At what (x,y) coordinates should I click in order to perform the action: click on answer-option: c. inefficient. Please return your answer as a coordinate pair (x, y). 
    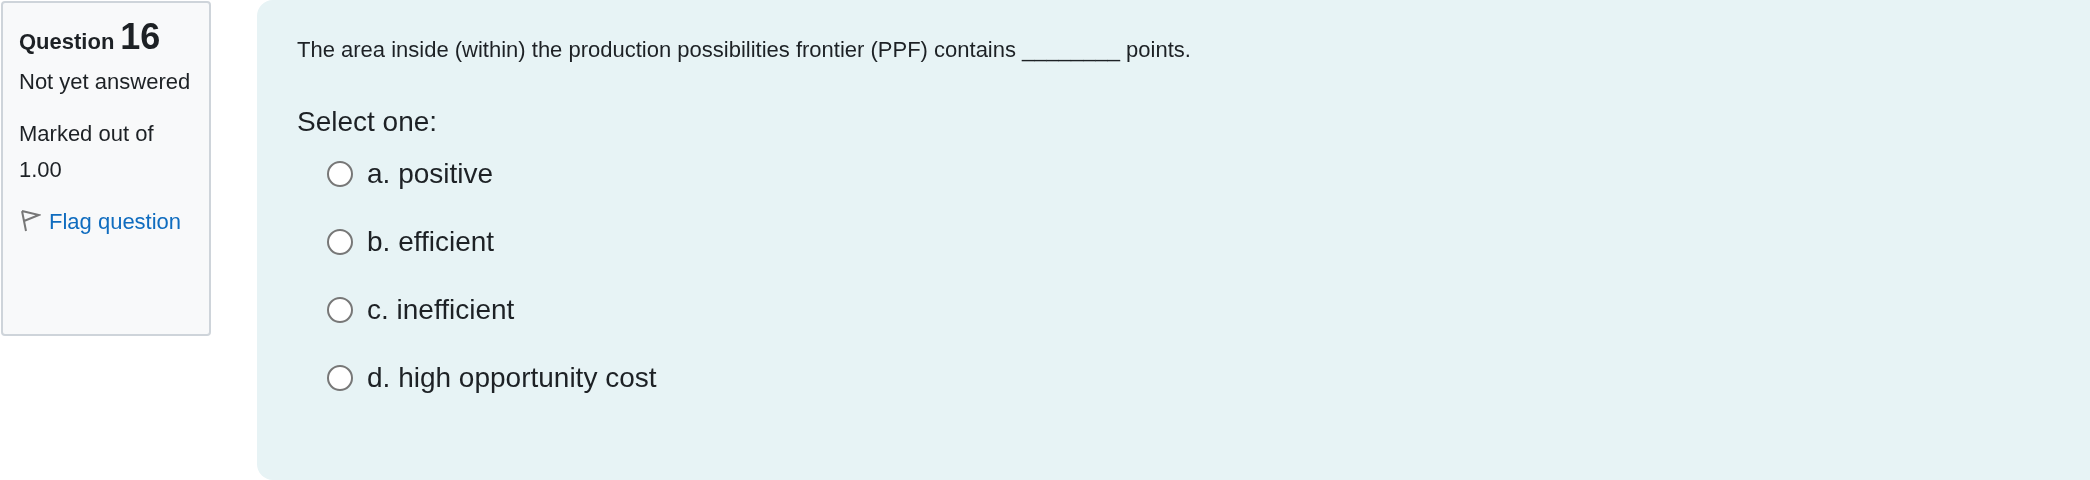
    Looking at the image, I should click on (1188, 310).